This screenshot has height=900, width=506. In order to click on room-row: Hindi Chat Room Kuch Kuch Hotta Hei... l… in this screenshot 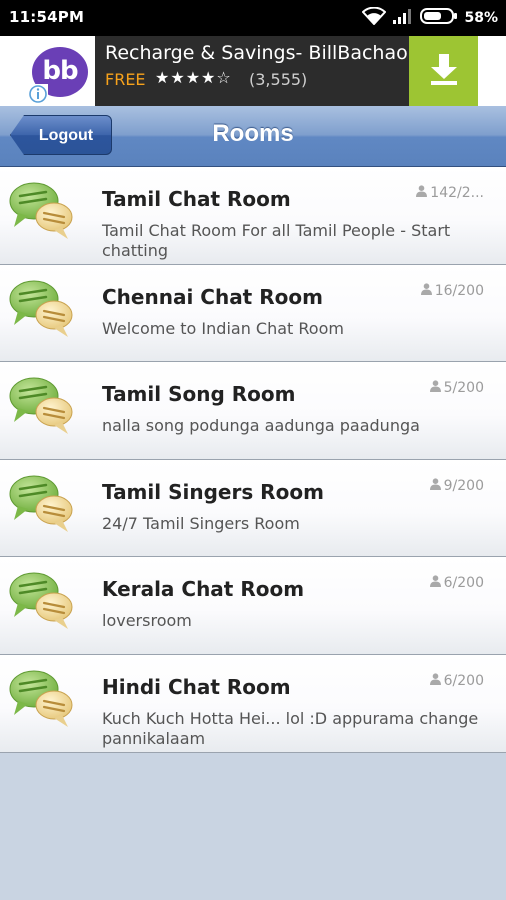, I will do `click(253, 703)`.